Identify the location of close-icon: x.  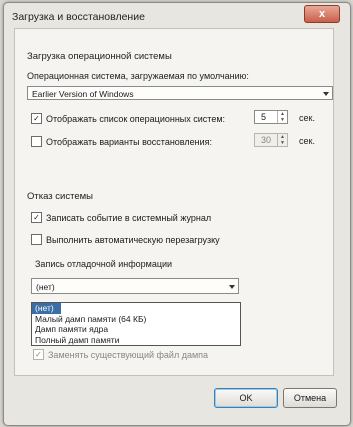
(322, 14).